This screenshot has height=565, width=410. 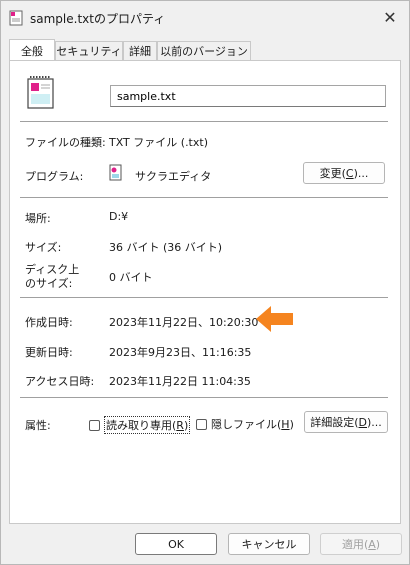 I want to click on readonly-label: 読み取り専用, so click(x=139, y=425).